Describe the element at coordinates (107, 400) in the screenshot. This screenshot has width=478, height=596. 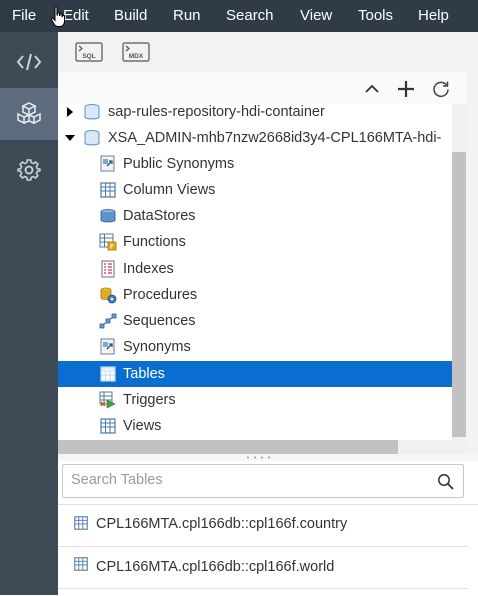
I see `trigger-icon` at that location.